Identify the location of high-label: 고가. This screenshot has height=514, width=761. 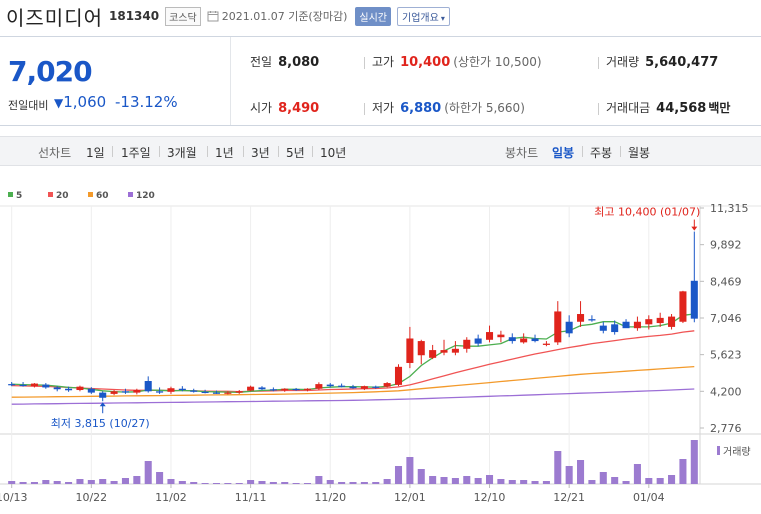
(383, 62).